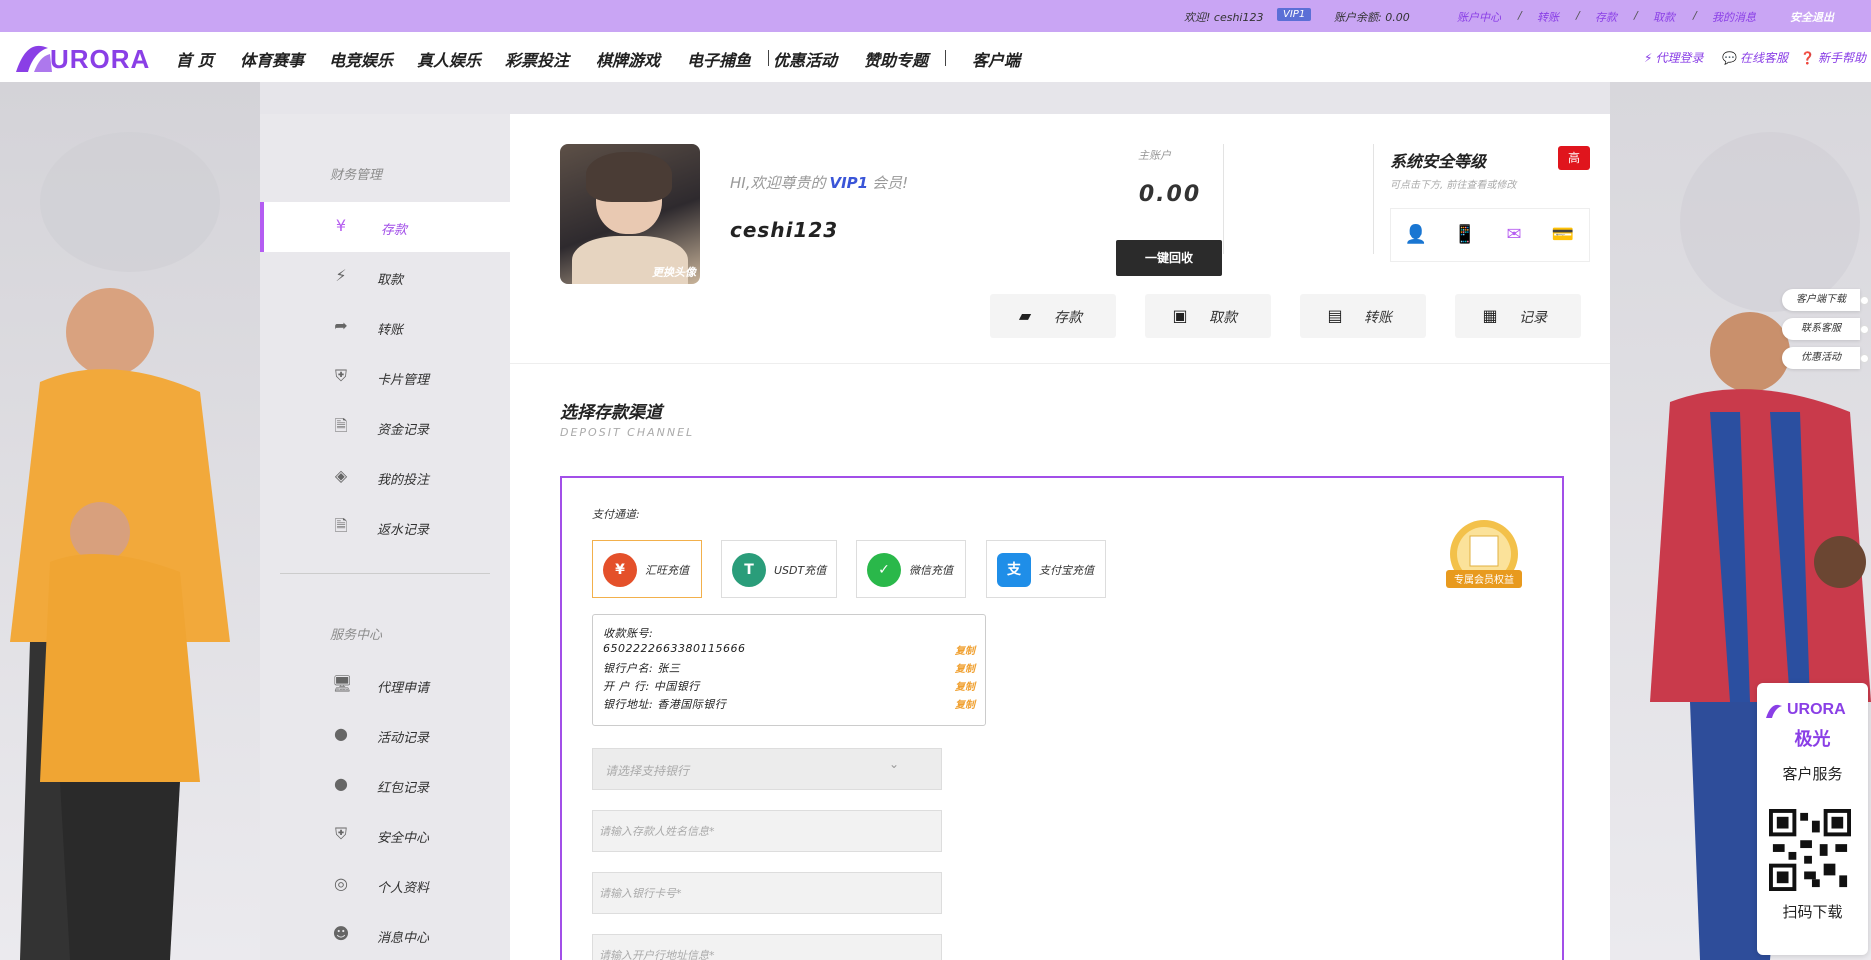 This screenshot has height=960, width=1871. Describe the element at coordinates (34, 58) in the screenshot. I see `aurora-logo-icon` at that location.